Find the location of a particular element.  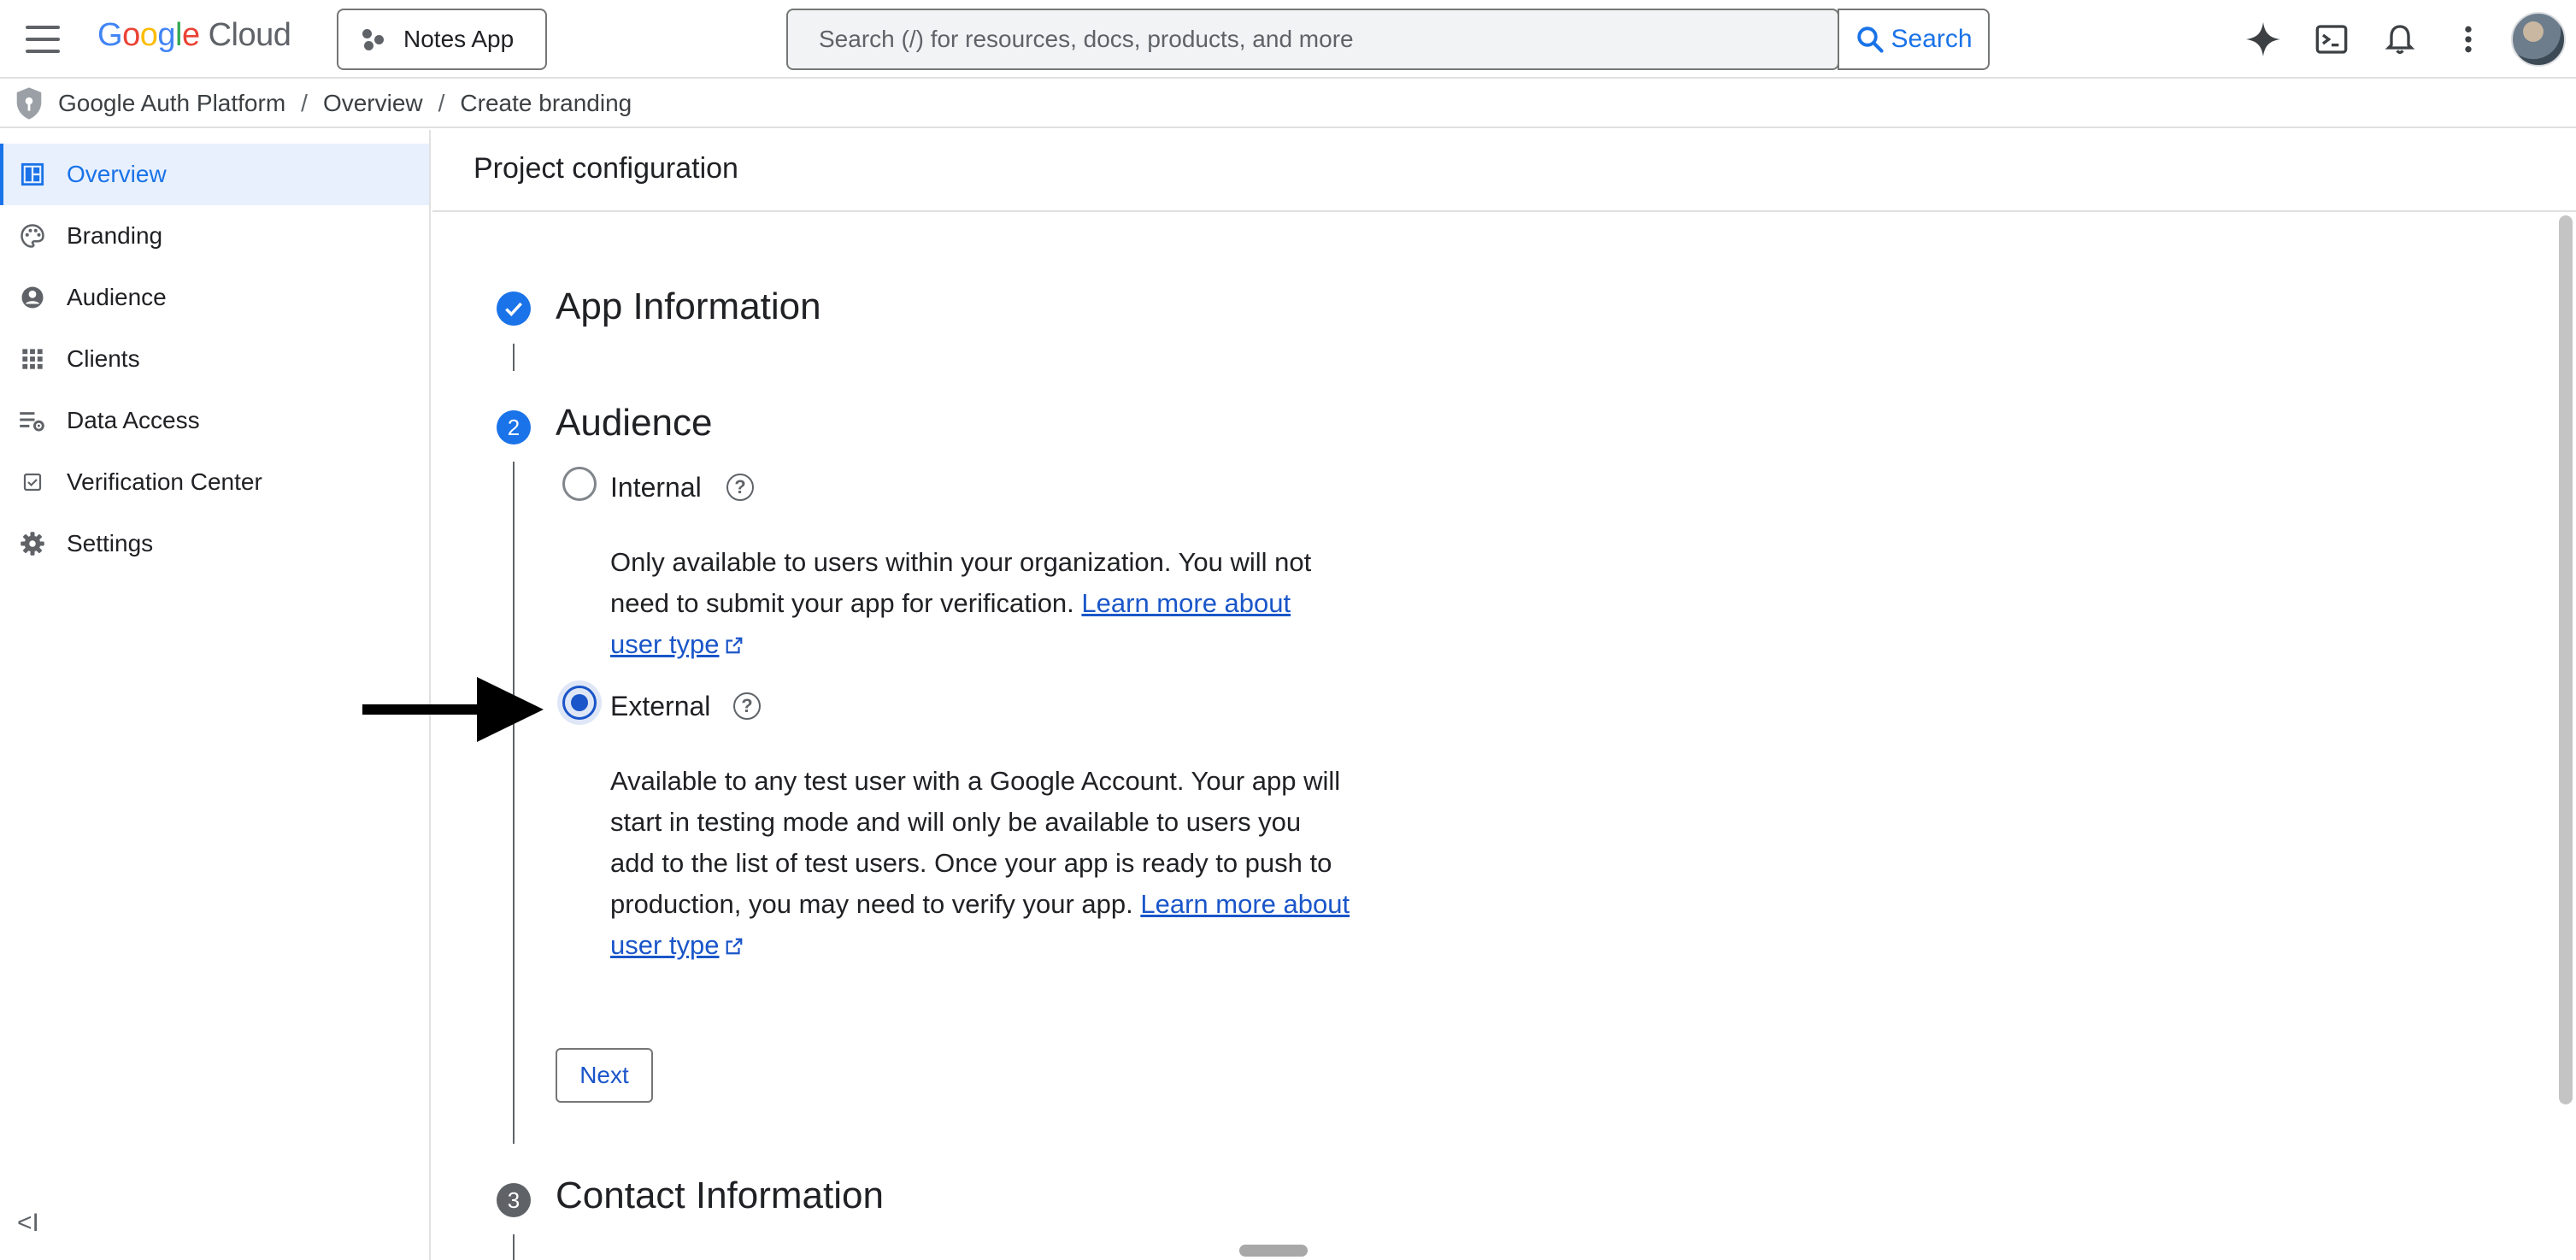

data-settings-icon is located at coordinates (32, 421).